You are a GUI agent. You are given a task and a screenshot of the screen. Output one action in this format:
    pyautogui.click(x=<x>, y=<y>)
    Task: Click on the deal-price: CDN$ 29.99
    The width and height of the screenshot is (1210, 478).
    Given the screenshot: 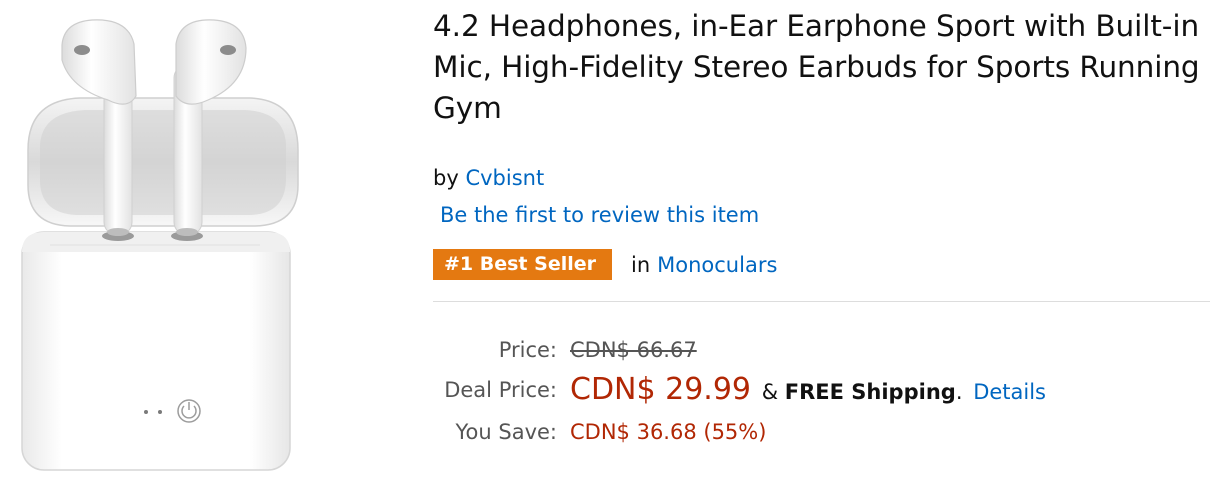 What is the action you would take?
    pyautogui.click(x=660, y=389)
    